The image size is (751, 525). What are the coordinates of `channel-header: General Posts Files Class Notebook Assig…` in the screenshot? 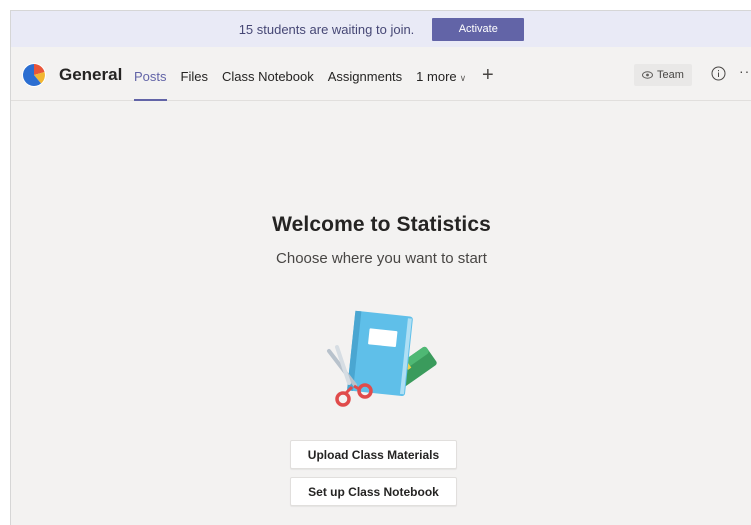 It's located at (381, 74).